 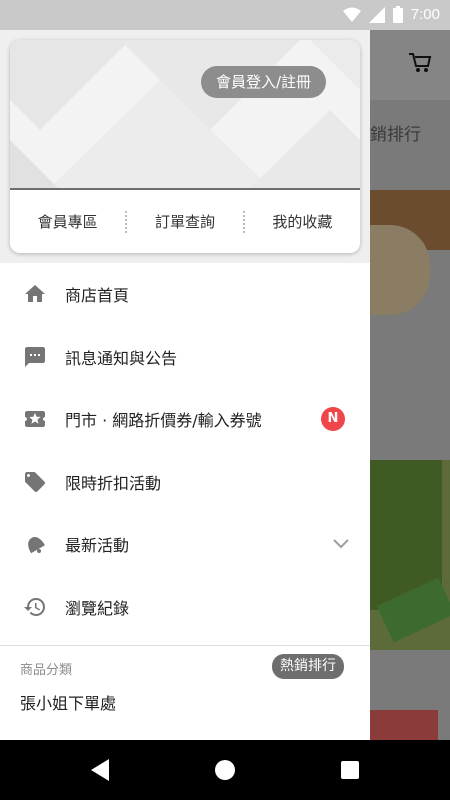 What do you see at coordinates (35, 356) in the screenshot?
I see `message-icon` at bounding box center [35, 356].